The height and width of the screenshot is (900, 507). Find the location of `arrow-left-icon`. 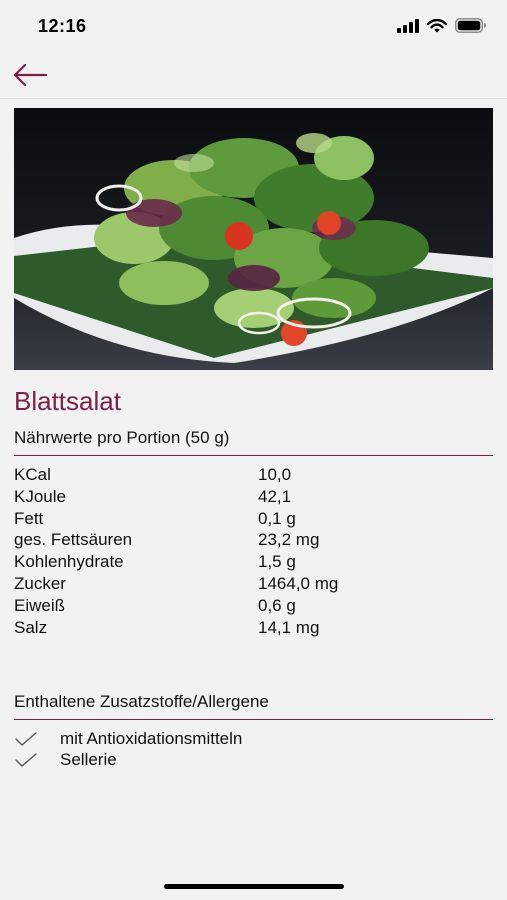

arrow-left-icon is located at coordinates (30, 75).